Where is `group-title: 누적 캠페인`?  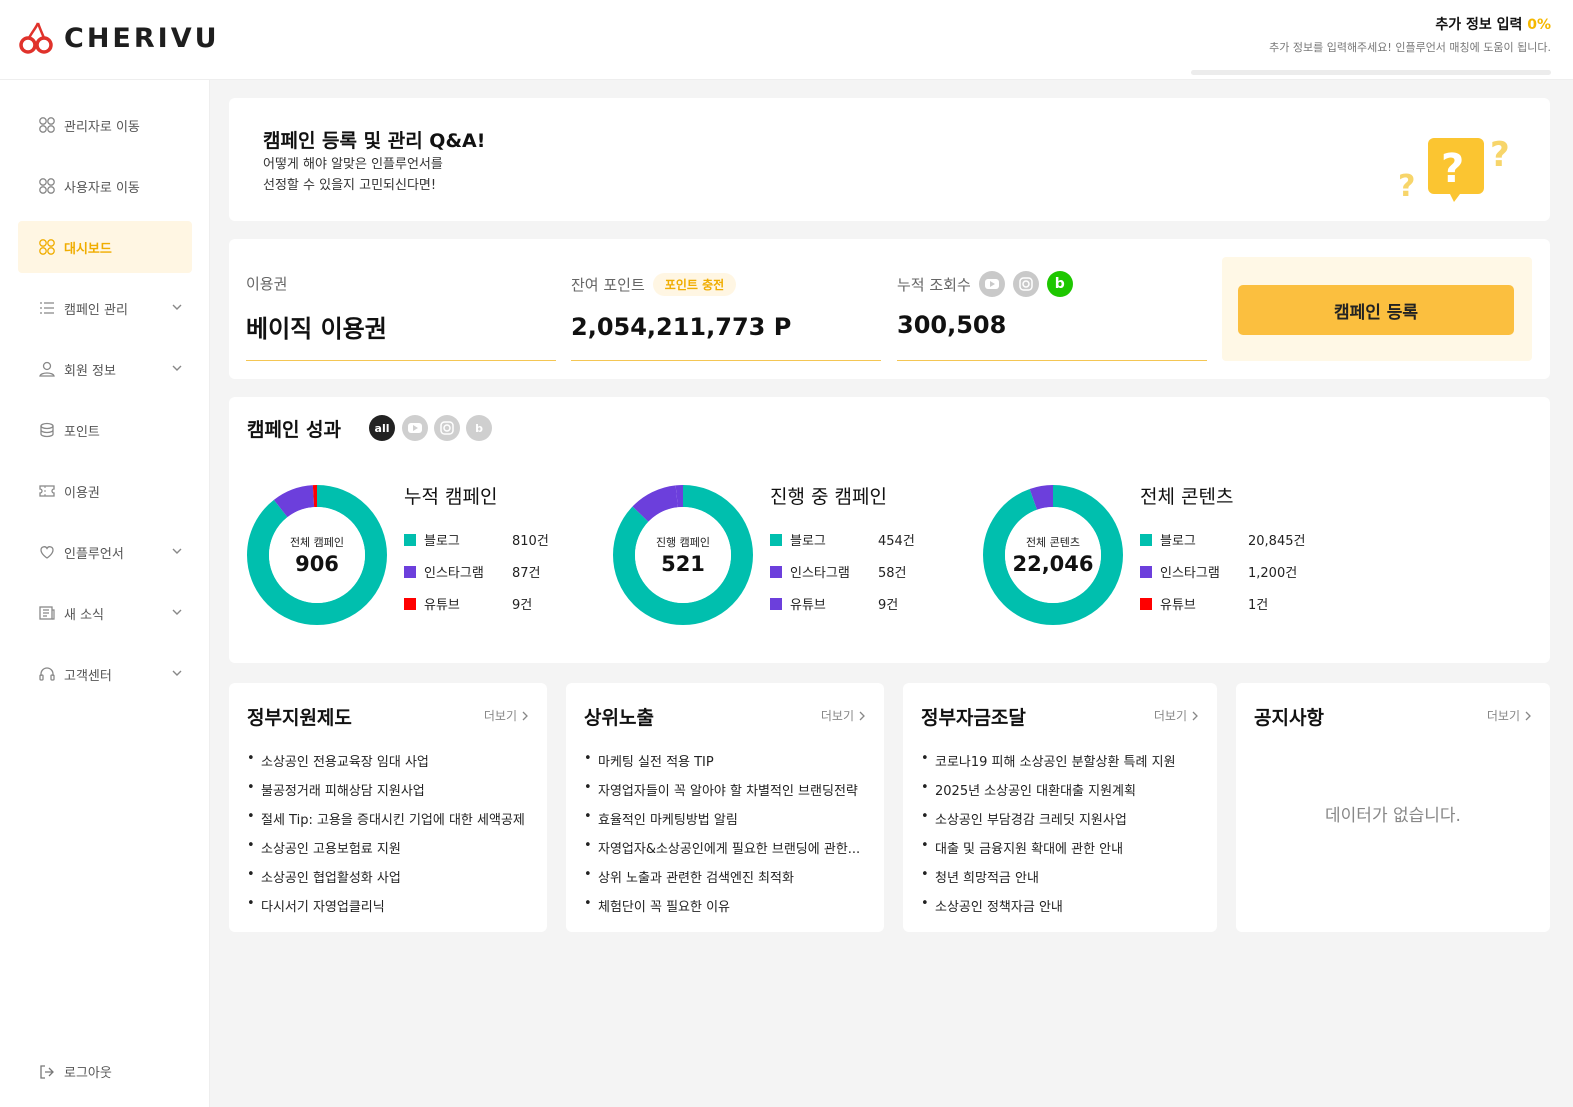
group-title: 누적 캠페인 is located at coordinates (451, 497).